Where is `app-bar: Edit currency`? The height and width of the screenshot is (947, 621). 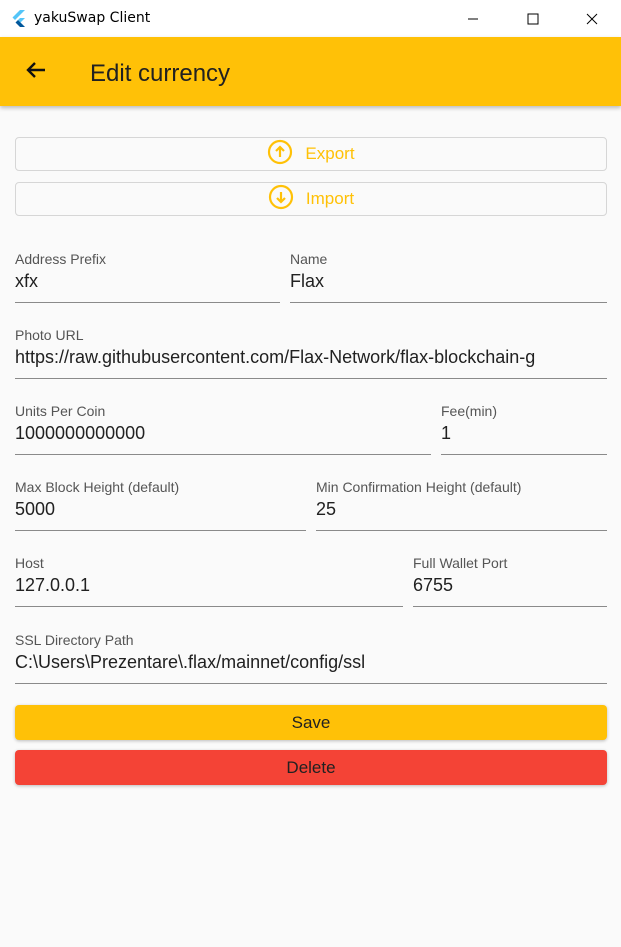 app-bar: Edit currency is located at coordinates (310, 71).